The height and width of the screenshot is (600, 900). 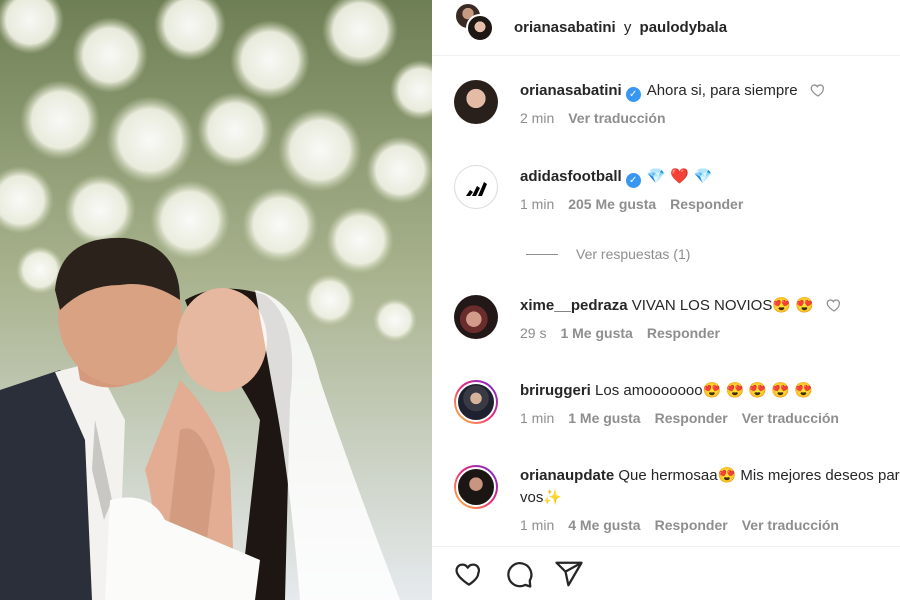 I want to click on comment-username: xime__pedraza, so click(x=574, y=305).